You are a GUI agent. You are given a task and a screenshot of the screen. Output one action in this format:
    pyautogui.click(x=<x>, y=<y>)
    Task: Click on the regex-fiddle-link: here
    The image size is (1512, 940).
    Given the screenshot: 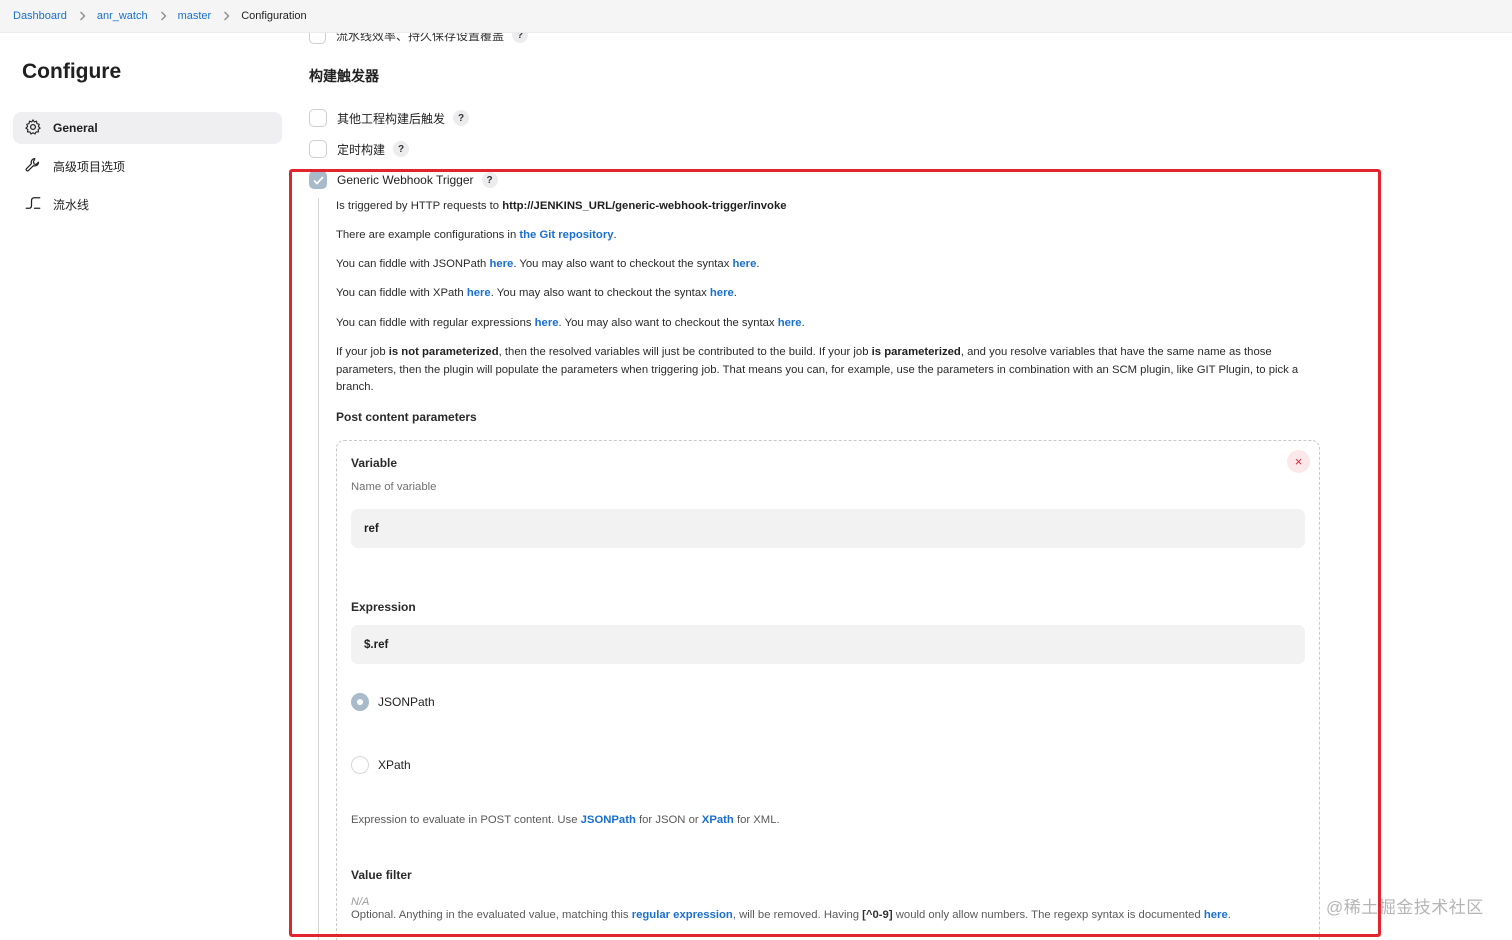 What is the action you would take?
    pyautogui.click(x=547, y=323)
    